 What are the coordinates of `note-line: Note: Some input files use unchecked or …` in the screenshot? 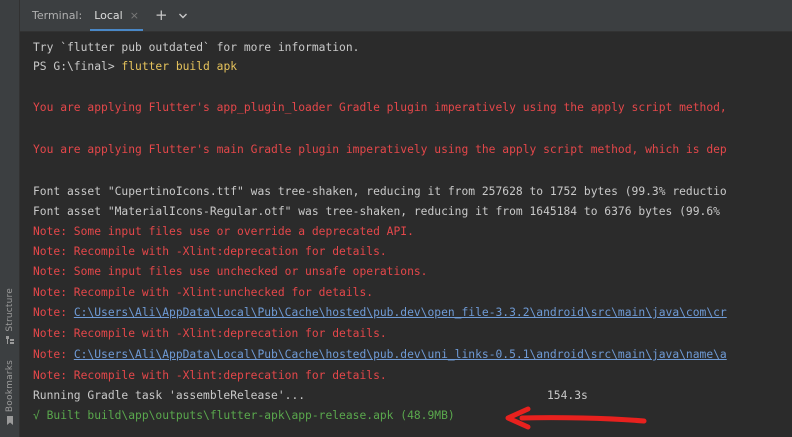 It's located at (230, 271).